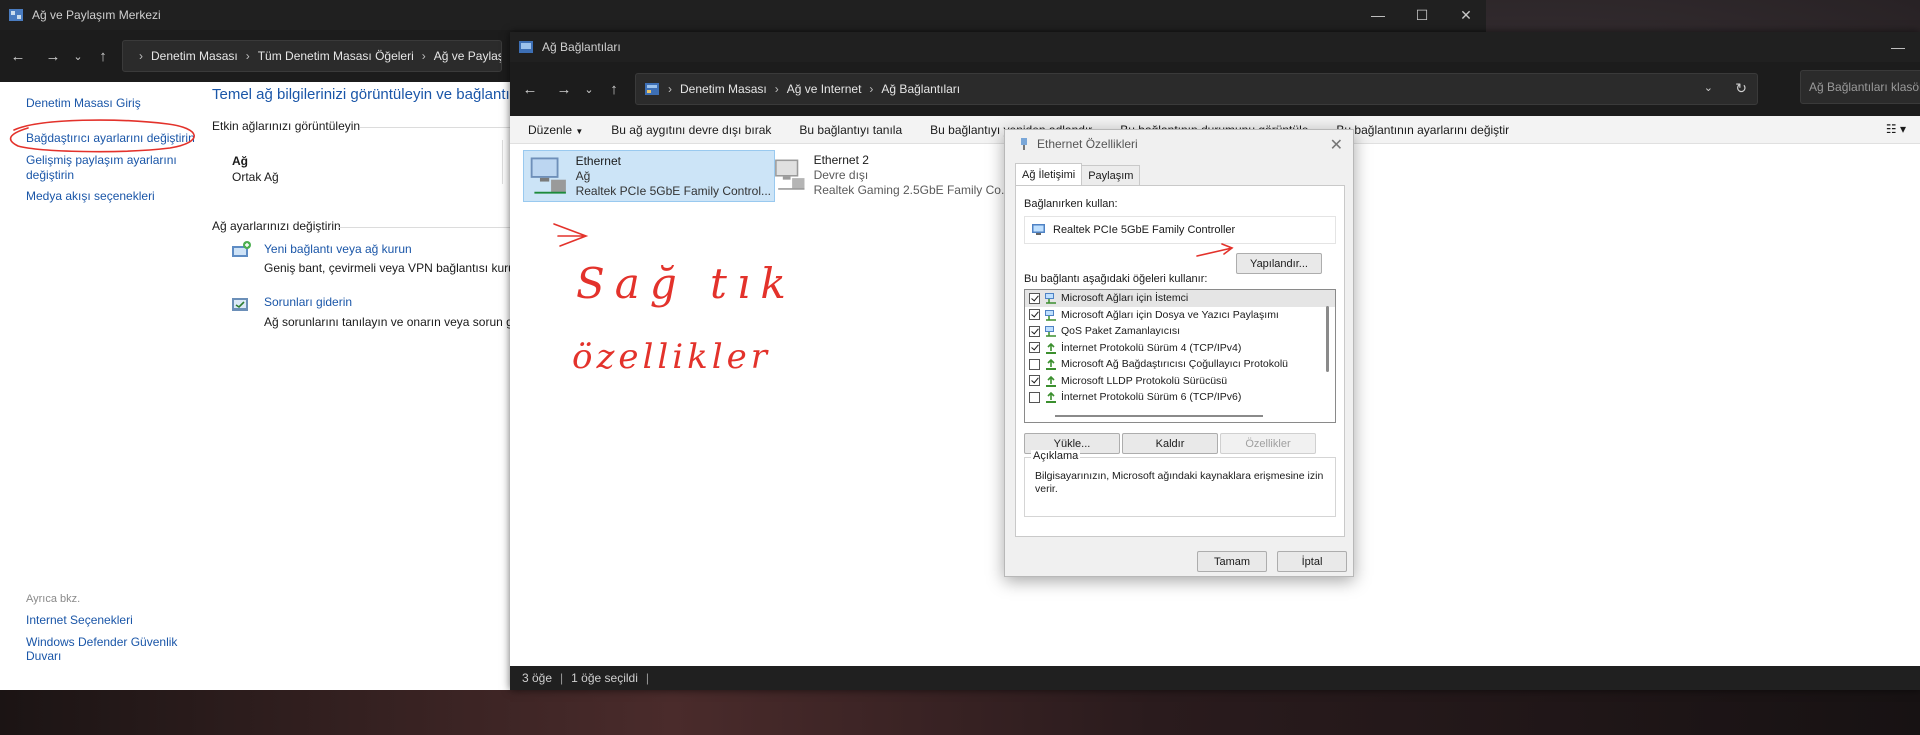  I want to click on list-item-label: QoS Paket Zamanlayıcısı, so click(1121, 331).